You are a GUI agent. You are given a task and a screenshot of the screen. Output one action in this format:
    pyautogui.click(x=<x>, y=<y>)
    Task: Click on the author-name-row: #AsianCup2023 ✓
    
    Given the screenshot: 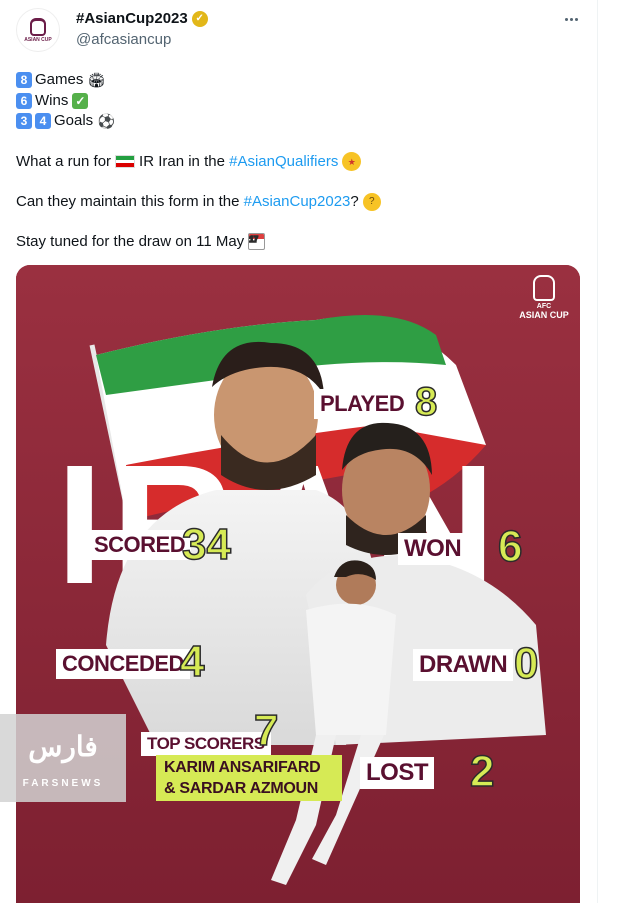 What is the action you would take?
    pyautogui.click(x=142, y=18)
    